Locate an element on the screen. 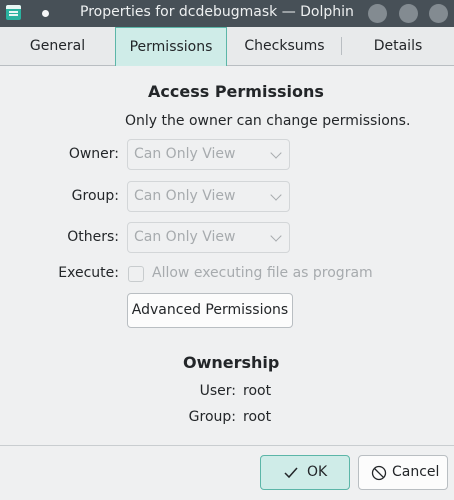 The image size is (454, 500). execute-checkbox-label: Allow executing file as program is located at coordinates (262, 273).